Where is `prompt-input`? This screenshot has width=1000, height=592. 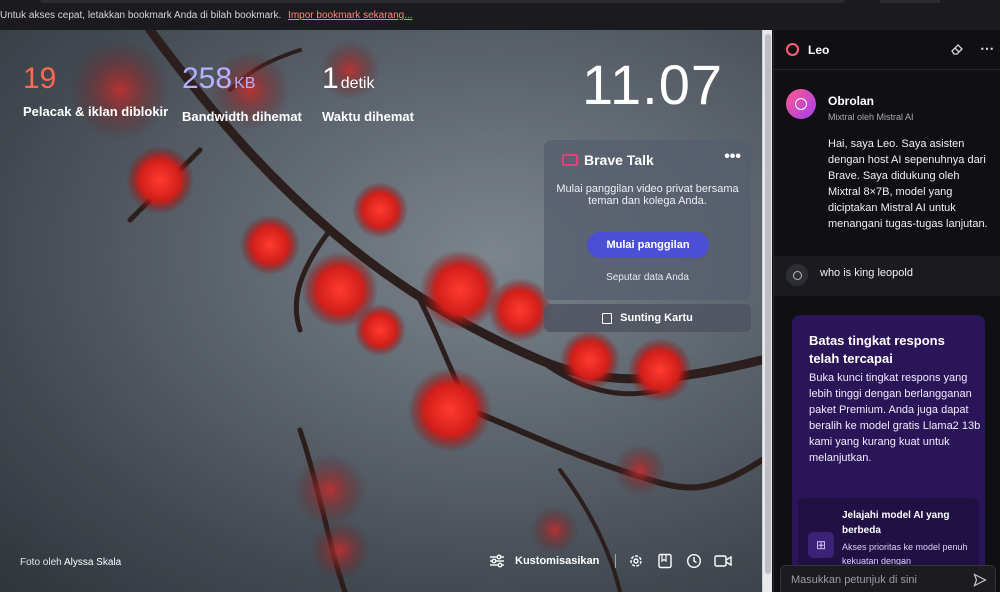 prompt-input is located at coordinates (881, 580).